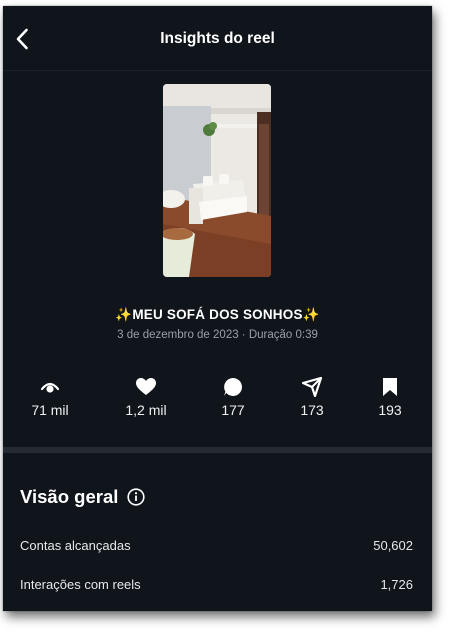 The image size is (454, 640). I want to click on comment-icon, so click(233, 387).